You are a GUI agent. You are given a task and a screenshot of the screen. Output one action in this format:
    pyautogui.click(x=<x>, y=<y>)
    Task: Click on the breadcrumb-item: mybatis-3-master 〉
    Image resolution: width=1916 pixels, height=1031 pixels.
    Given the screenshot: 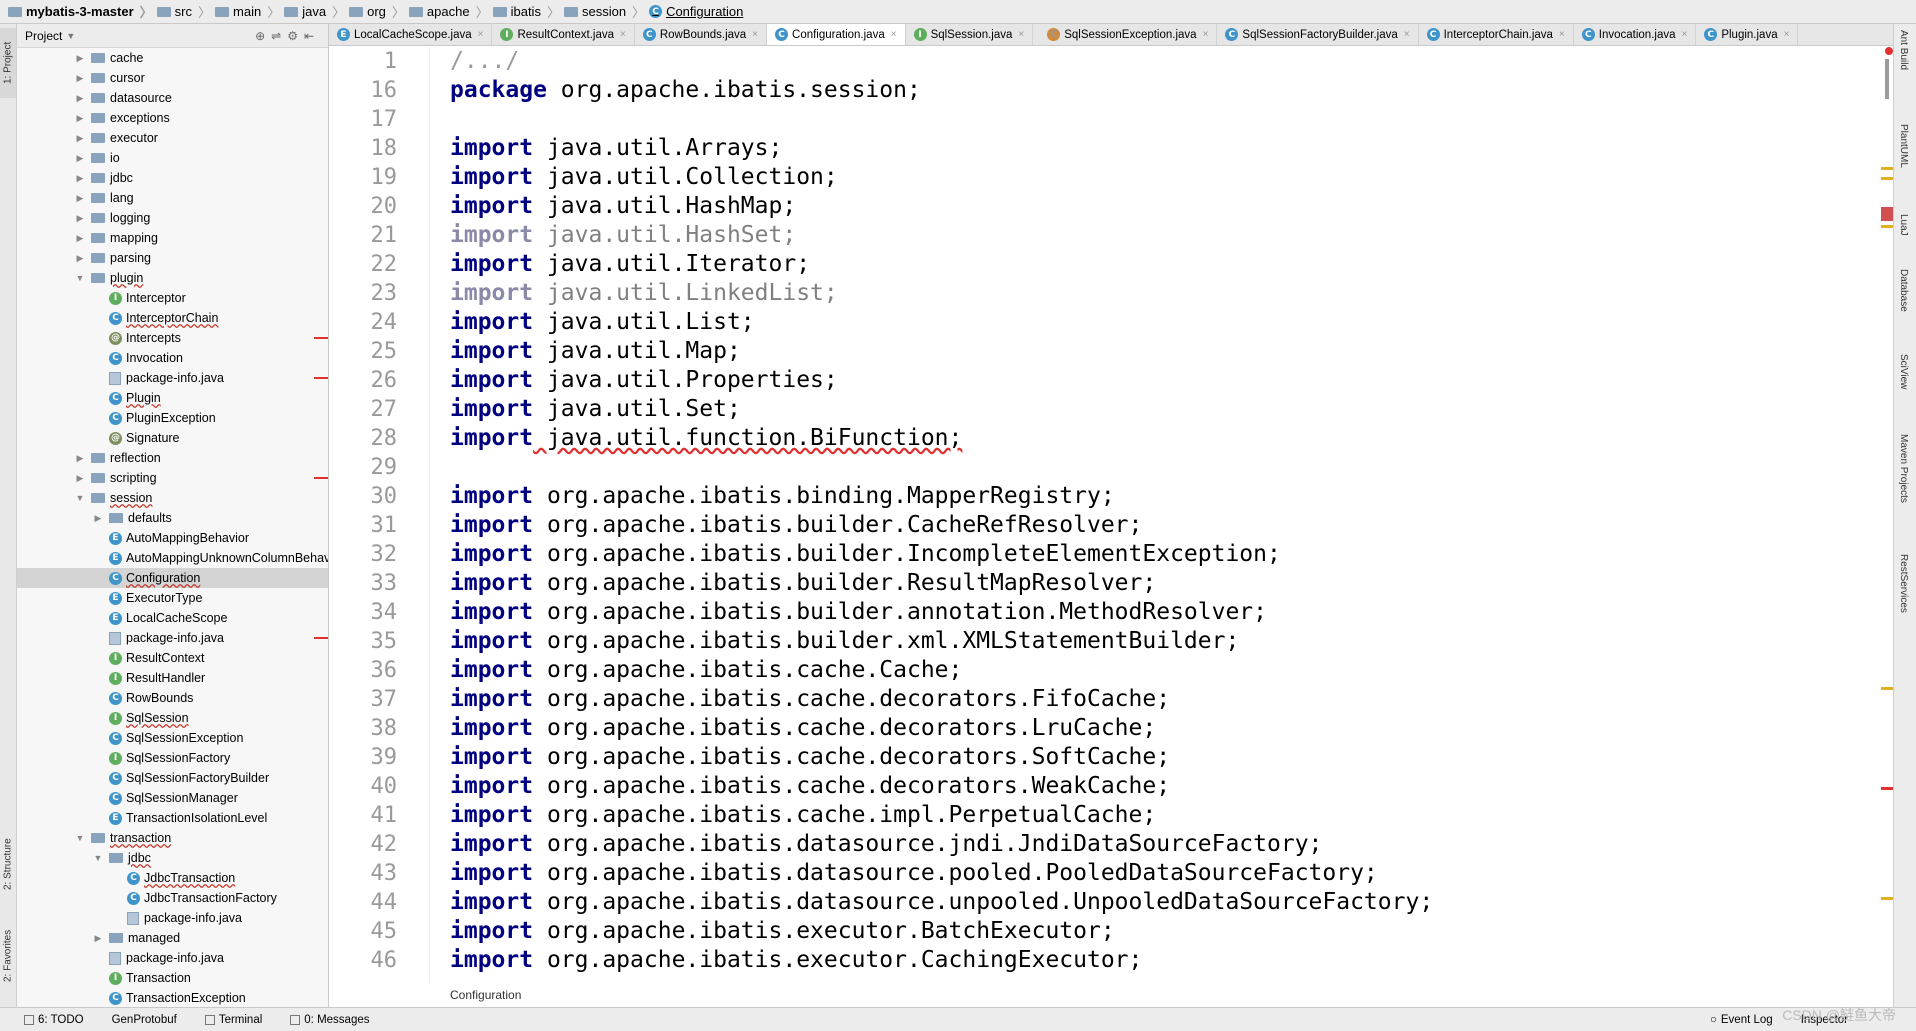 What is the action you would take?
    pyautogui.click(x=80, y=11)
    